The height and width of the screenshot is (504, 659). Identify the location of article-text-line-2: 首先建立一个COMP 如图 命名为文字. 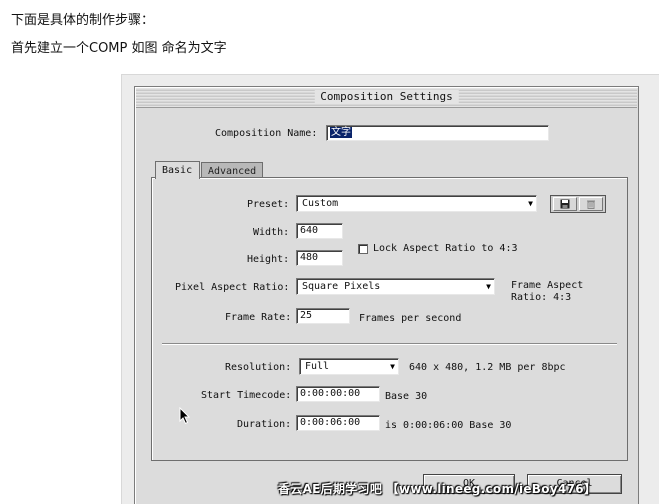
(119, 48).